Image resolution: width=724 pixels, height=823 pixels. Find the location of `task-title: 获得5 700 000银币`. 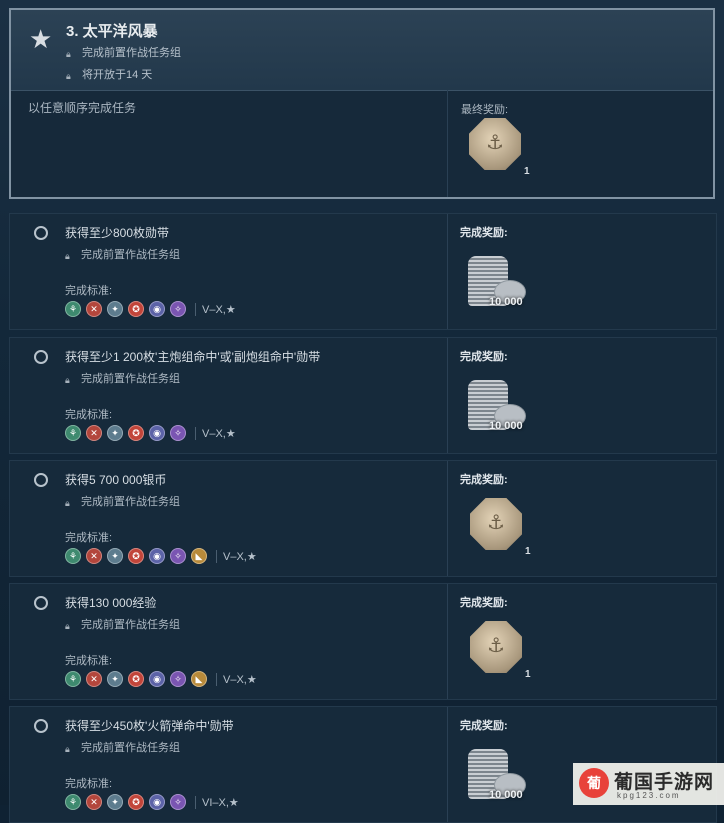

task-title: 获得5 700 000银币 is located at coordinates (116, 480).